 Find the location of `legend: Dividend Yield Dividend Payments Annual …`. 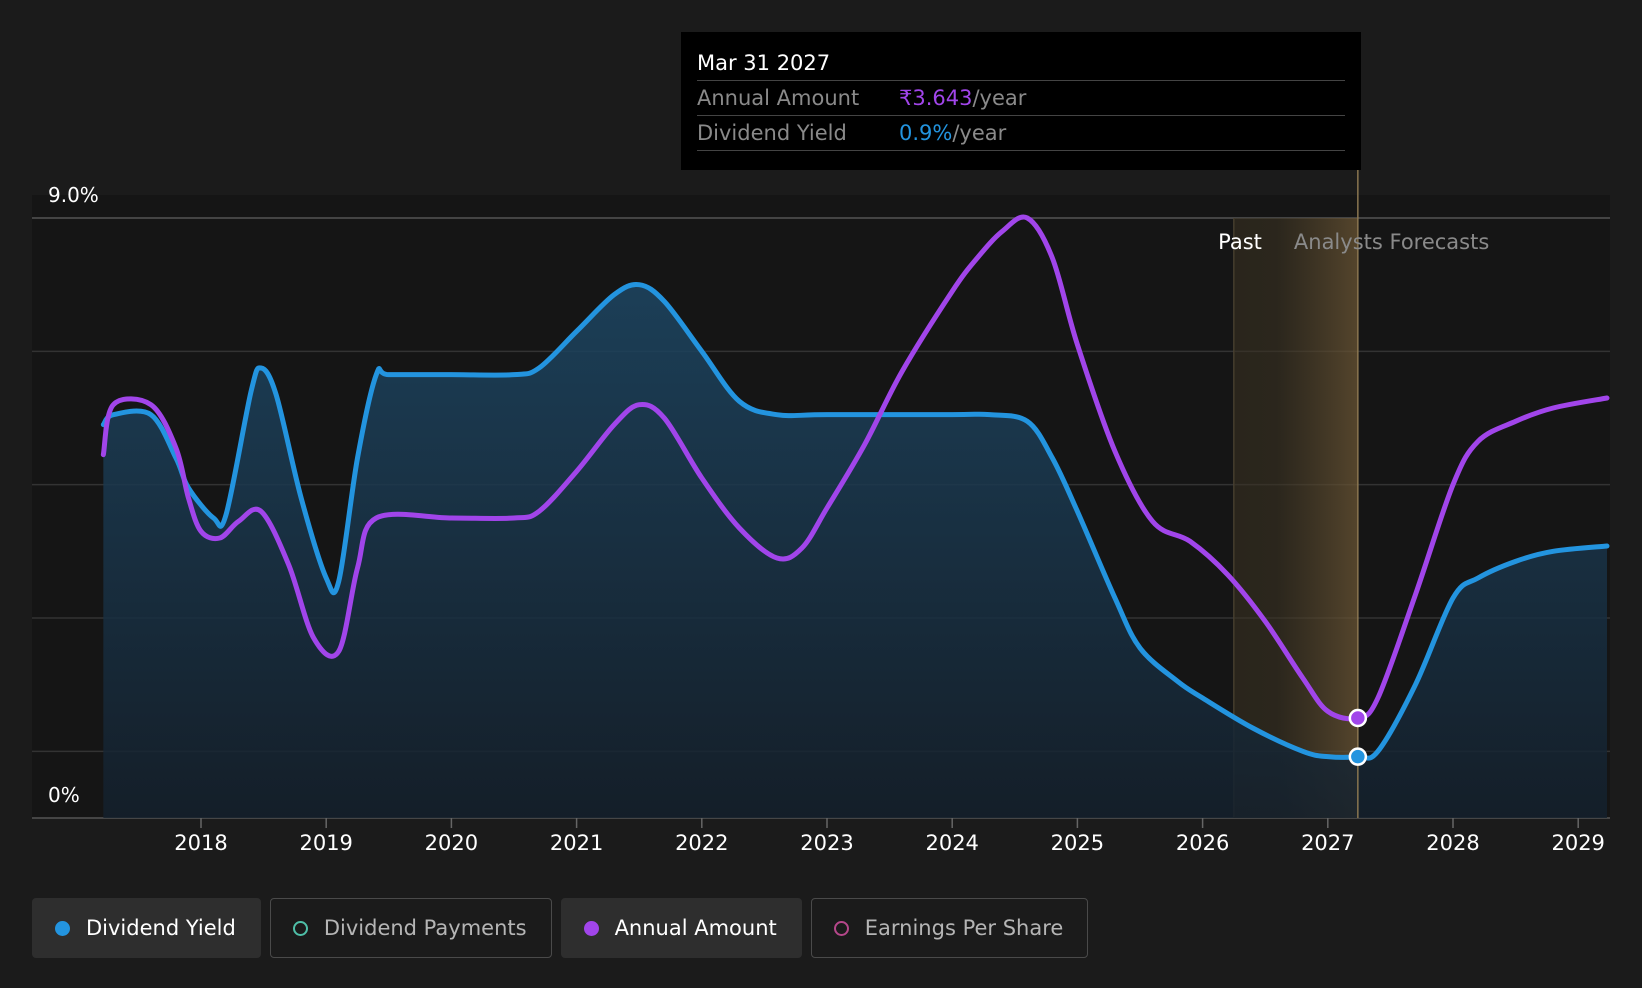

legend: Dividend Yield Dividend Payments Annual … is located at coordinates (560, 928).